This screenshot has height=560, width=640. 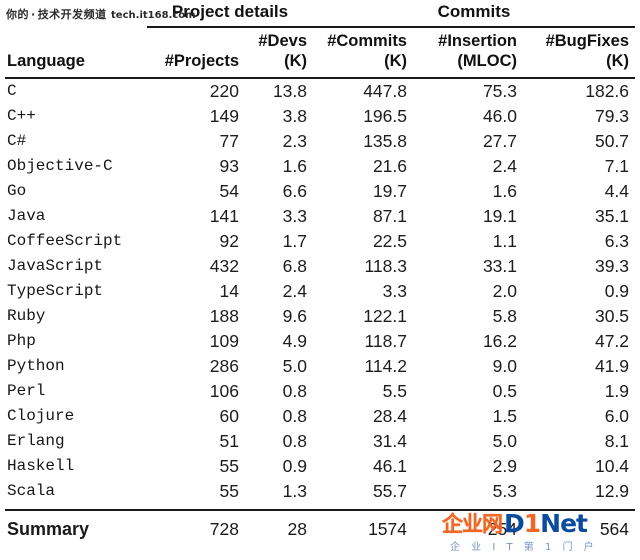 What do you see at coordinates (587, 41) in the screenshot?
I see `column-header-bugfixes-line1: #BugFixes` at bounding box center [587, 41].